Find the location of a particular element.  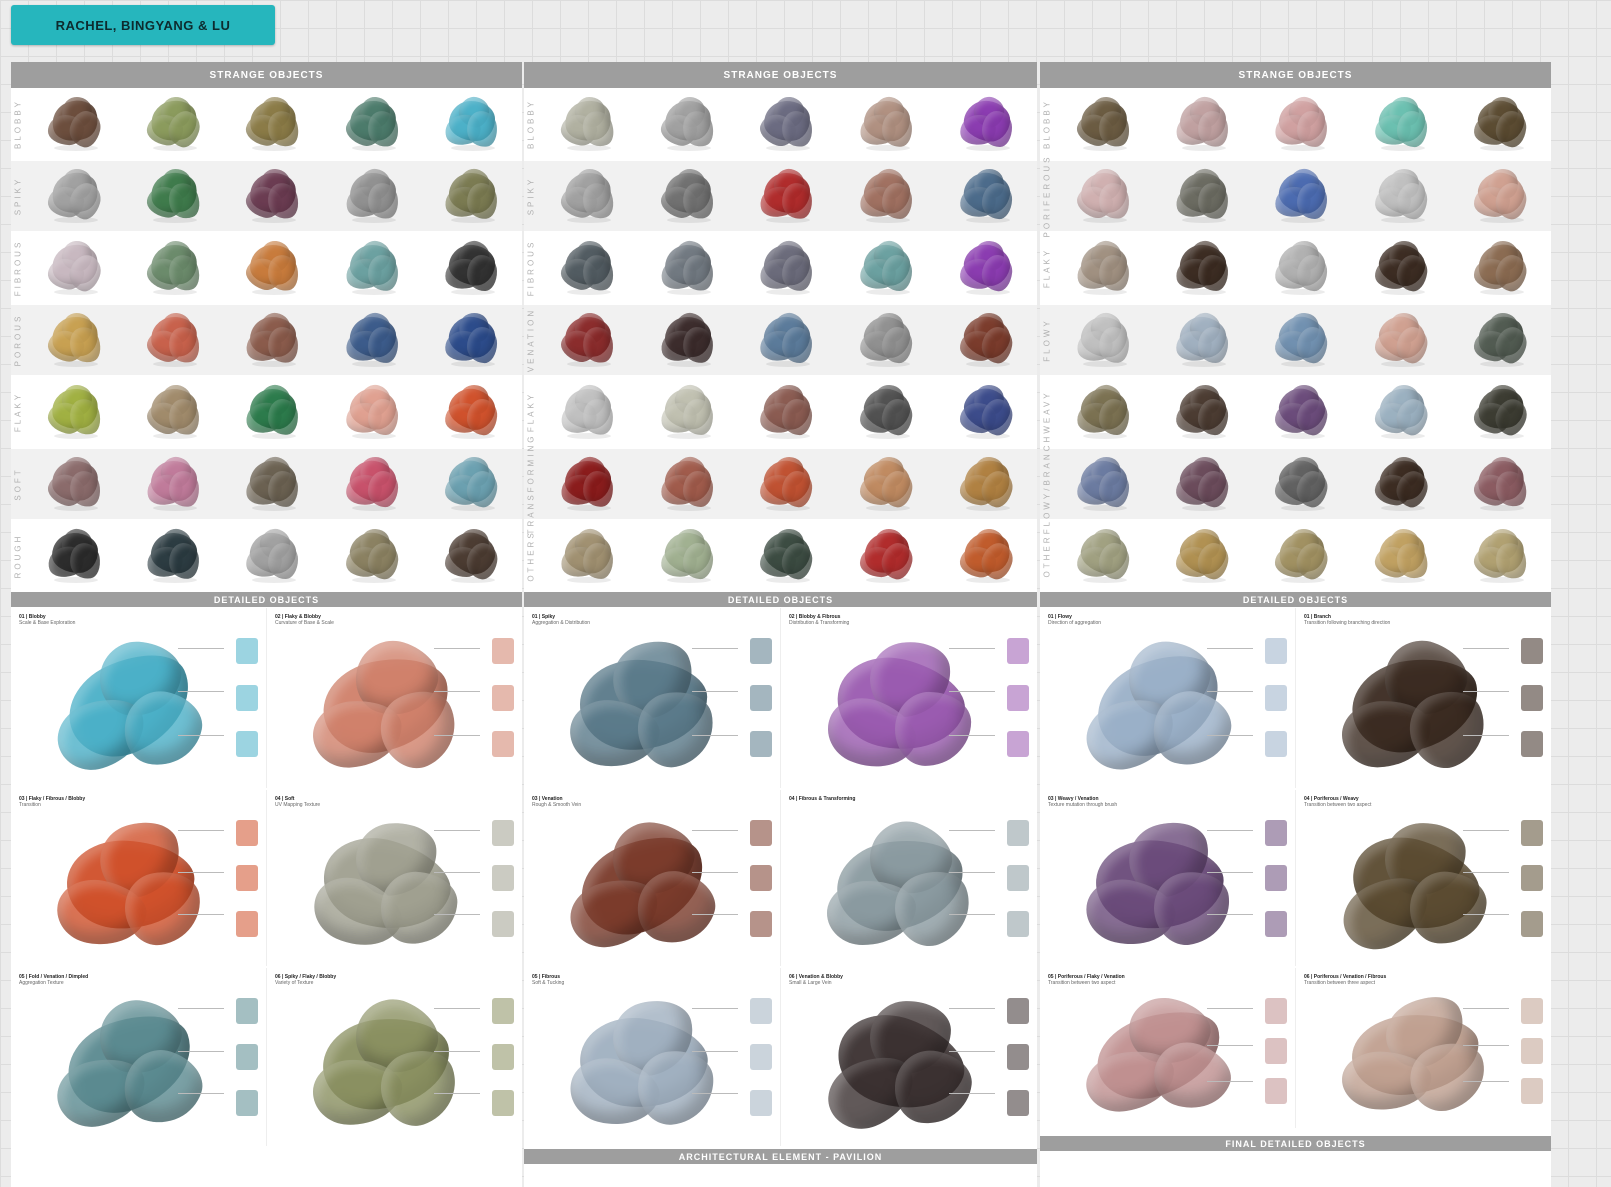

detail-panel: 01 | Blobby Scale & Base Exploration is located at coordinates (137, 698).